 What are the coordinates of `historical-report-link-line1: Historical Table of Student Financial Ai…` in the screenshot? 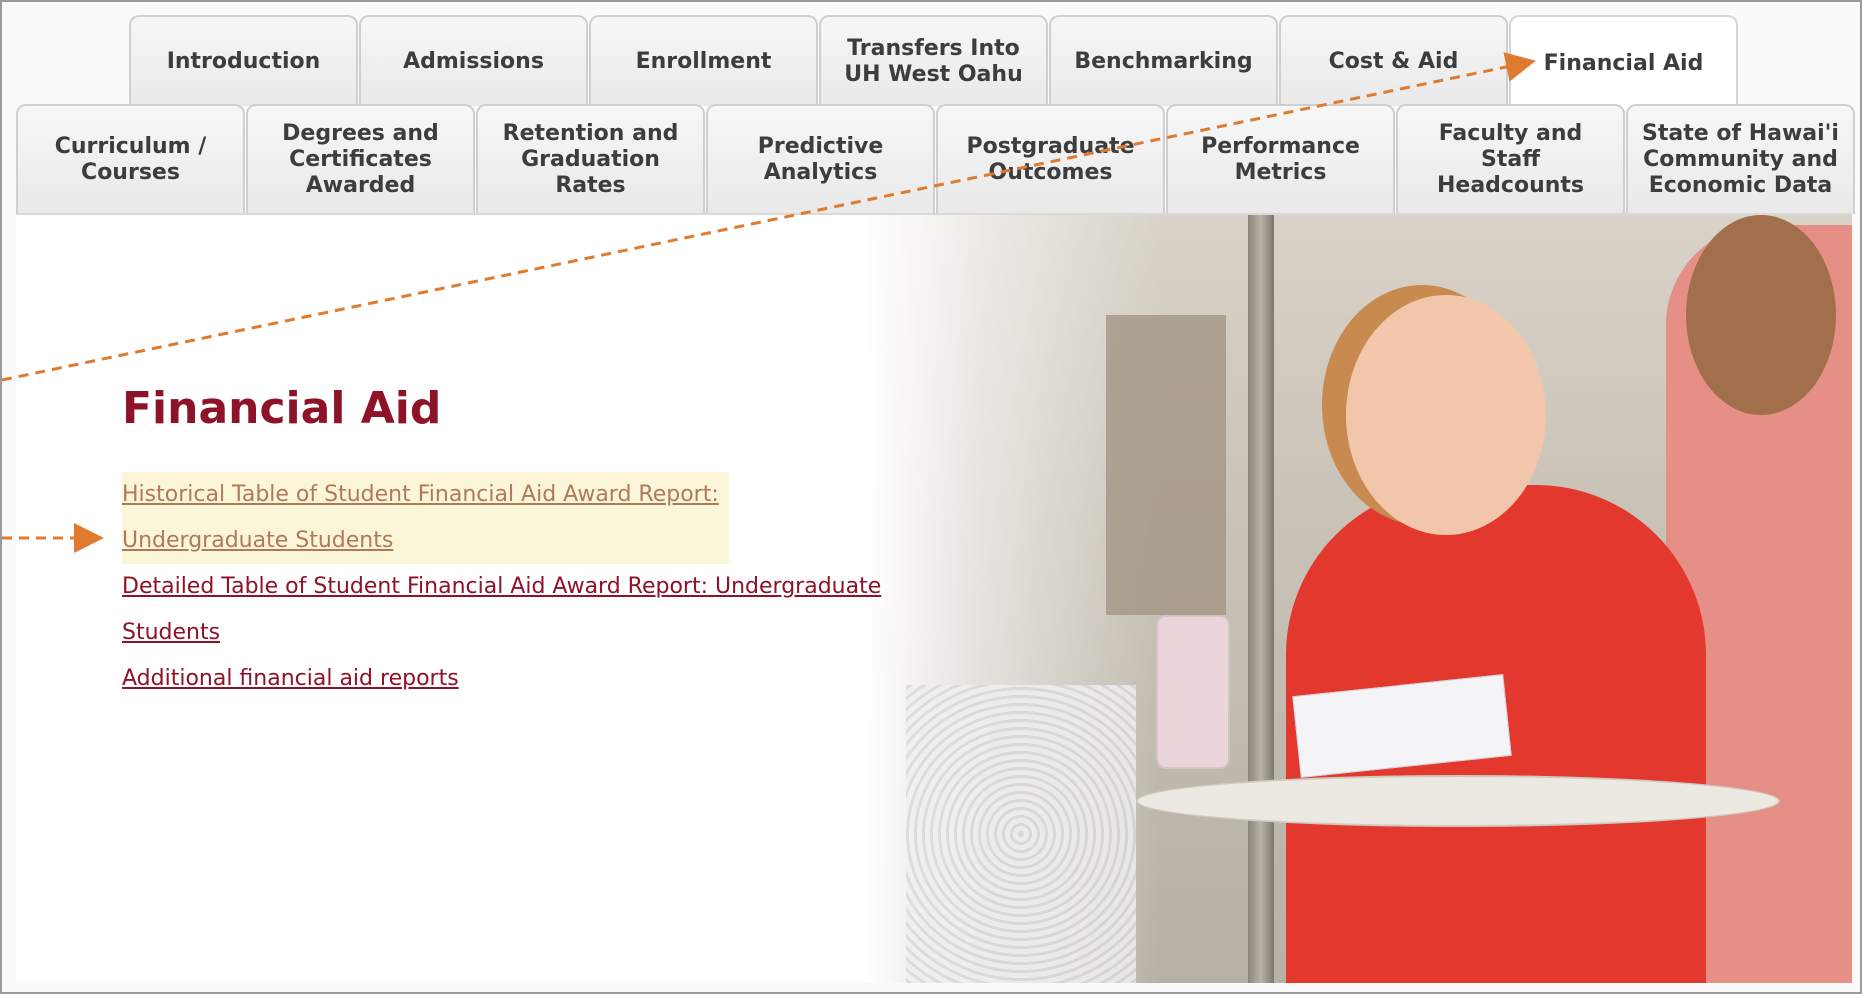 It's located at (420, 495).